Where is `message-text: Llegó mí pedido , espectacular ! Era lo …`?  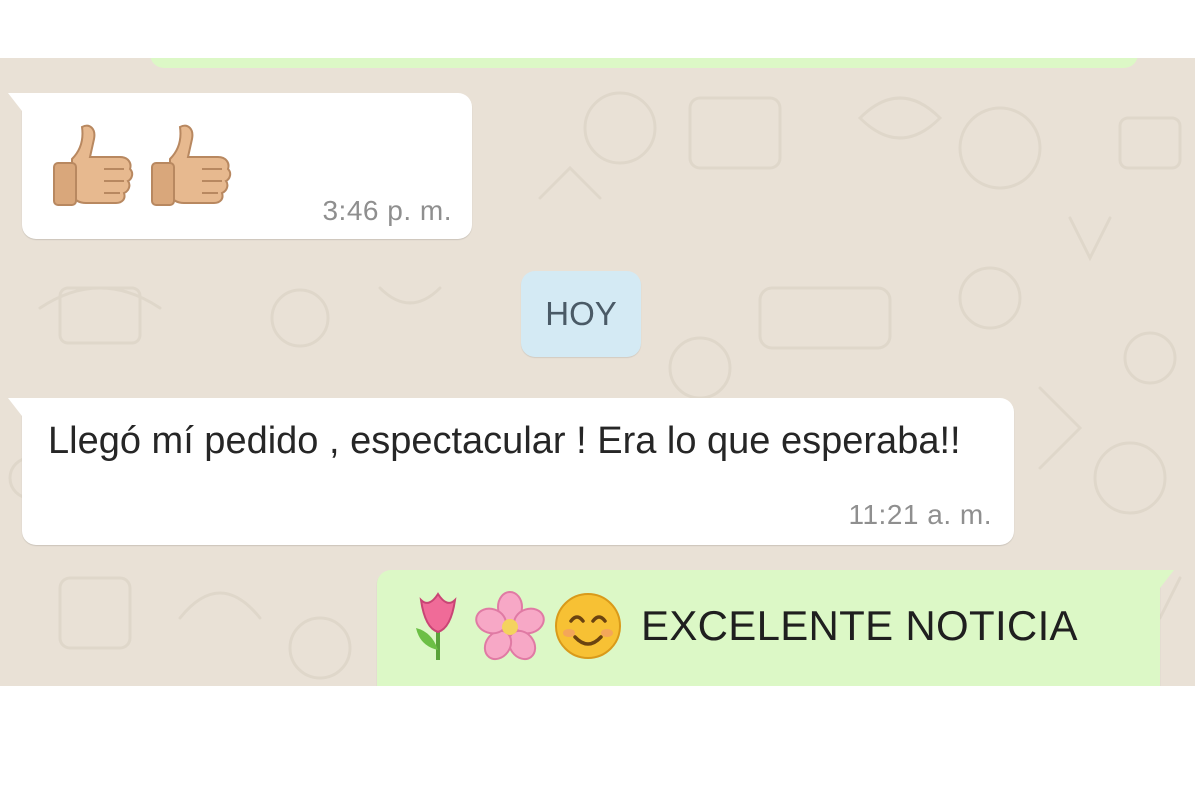
message-text: Llegó mí pedido , espectacular ! Era lo … is located at coordinates (504, 441).